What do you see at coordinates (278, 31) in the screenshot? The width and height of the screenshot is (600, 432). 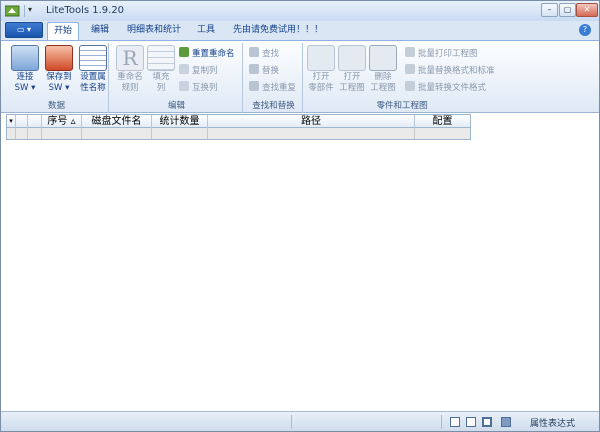 I see `tab-free-trial: 先由请免费试用！！！` at bounding box center [278, 31].